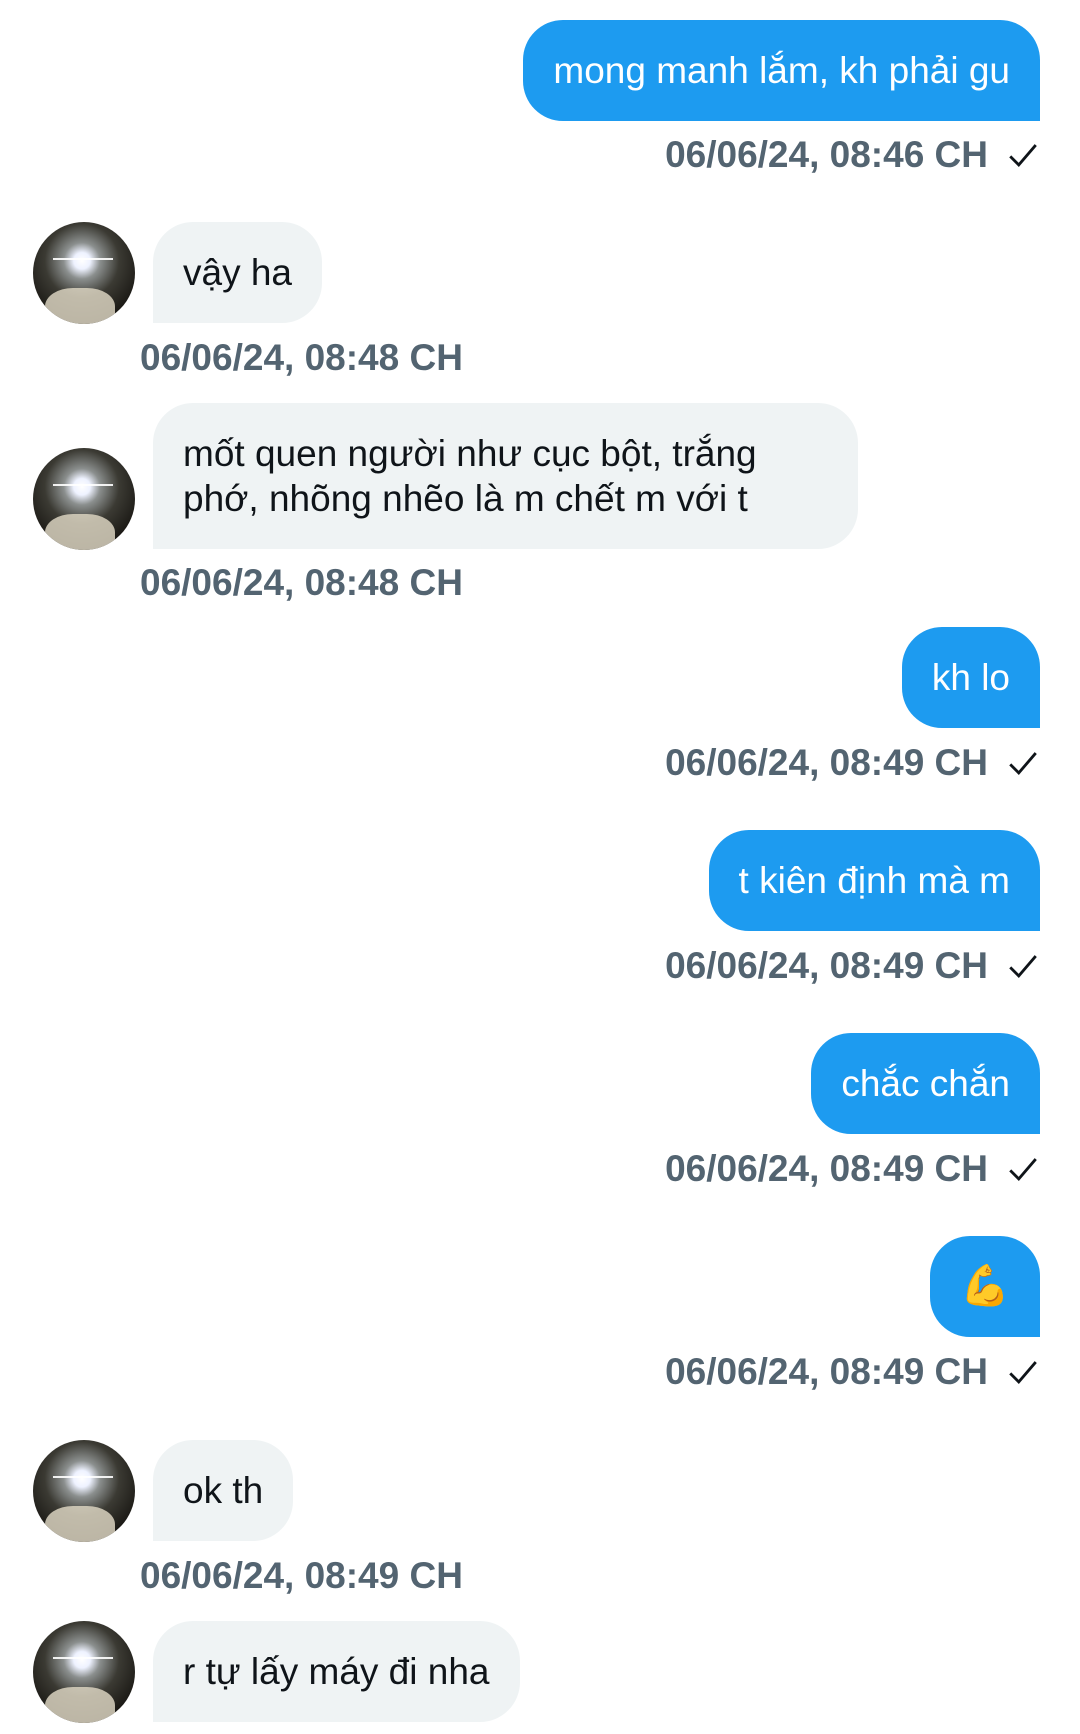 The image size is (1080, 1734). I want to click on message-bubble-outgoing: 💪, so click(985, 1286).